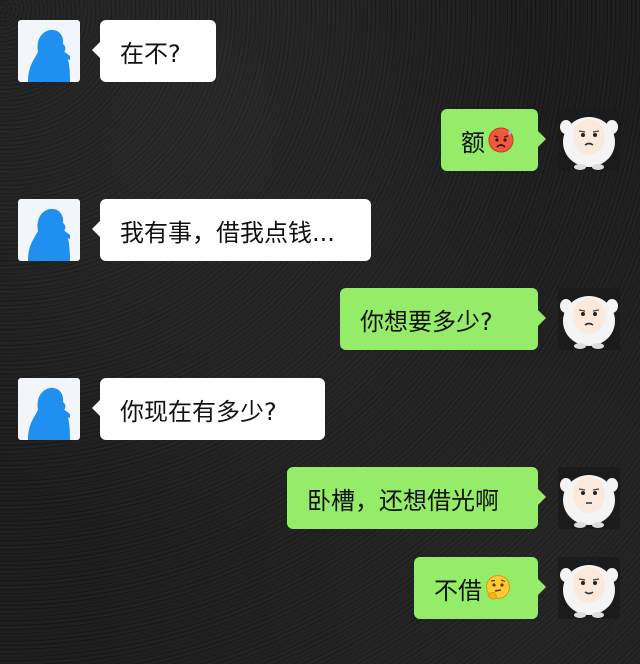 The width and height of the screenshot is (640, 664). Describe the element at coordinates (498, 588) in the screenshot. I see `thinking-emoji-icon` at that location.